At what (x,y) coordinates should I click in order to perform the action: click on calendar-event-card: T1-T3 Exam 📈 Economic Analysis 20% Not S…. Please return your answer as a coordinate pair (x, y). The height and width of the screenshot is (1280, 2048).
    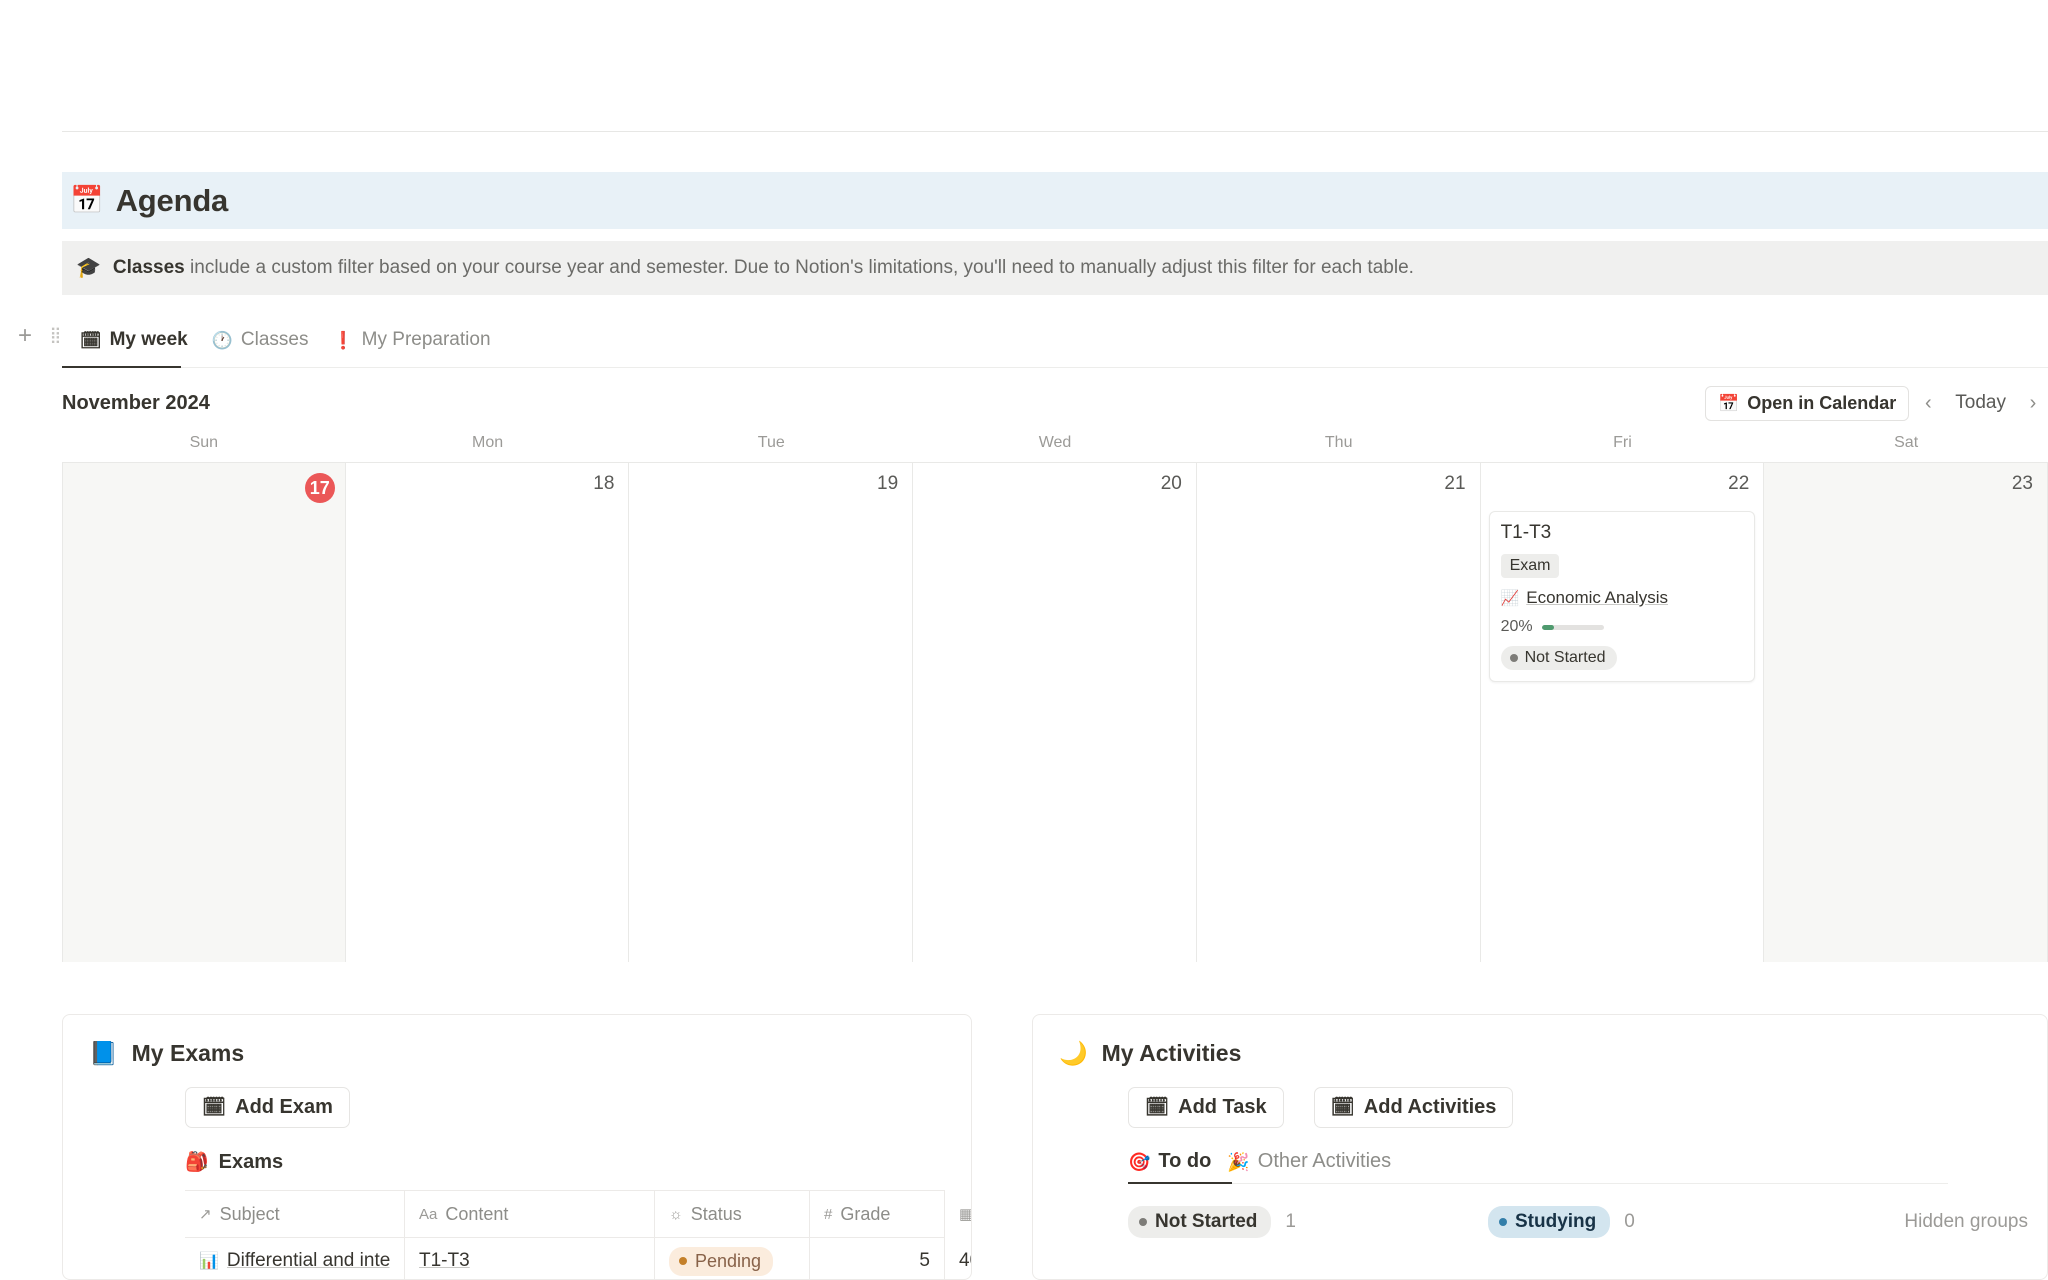
    Looking at the image, I should click on (1622, 596).